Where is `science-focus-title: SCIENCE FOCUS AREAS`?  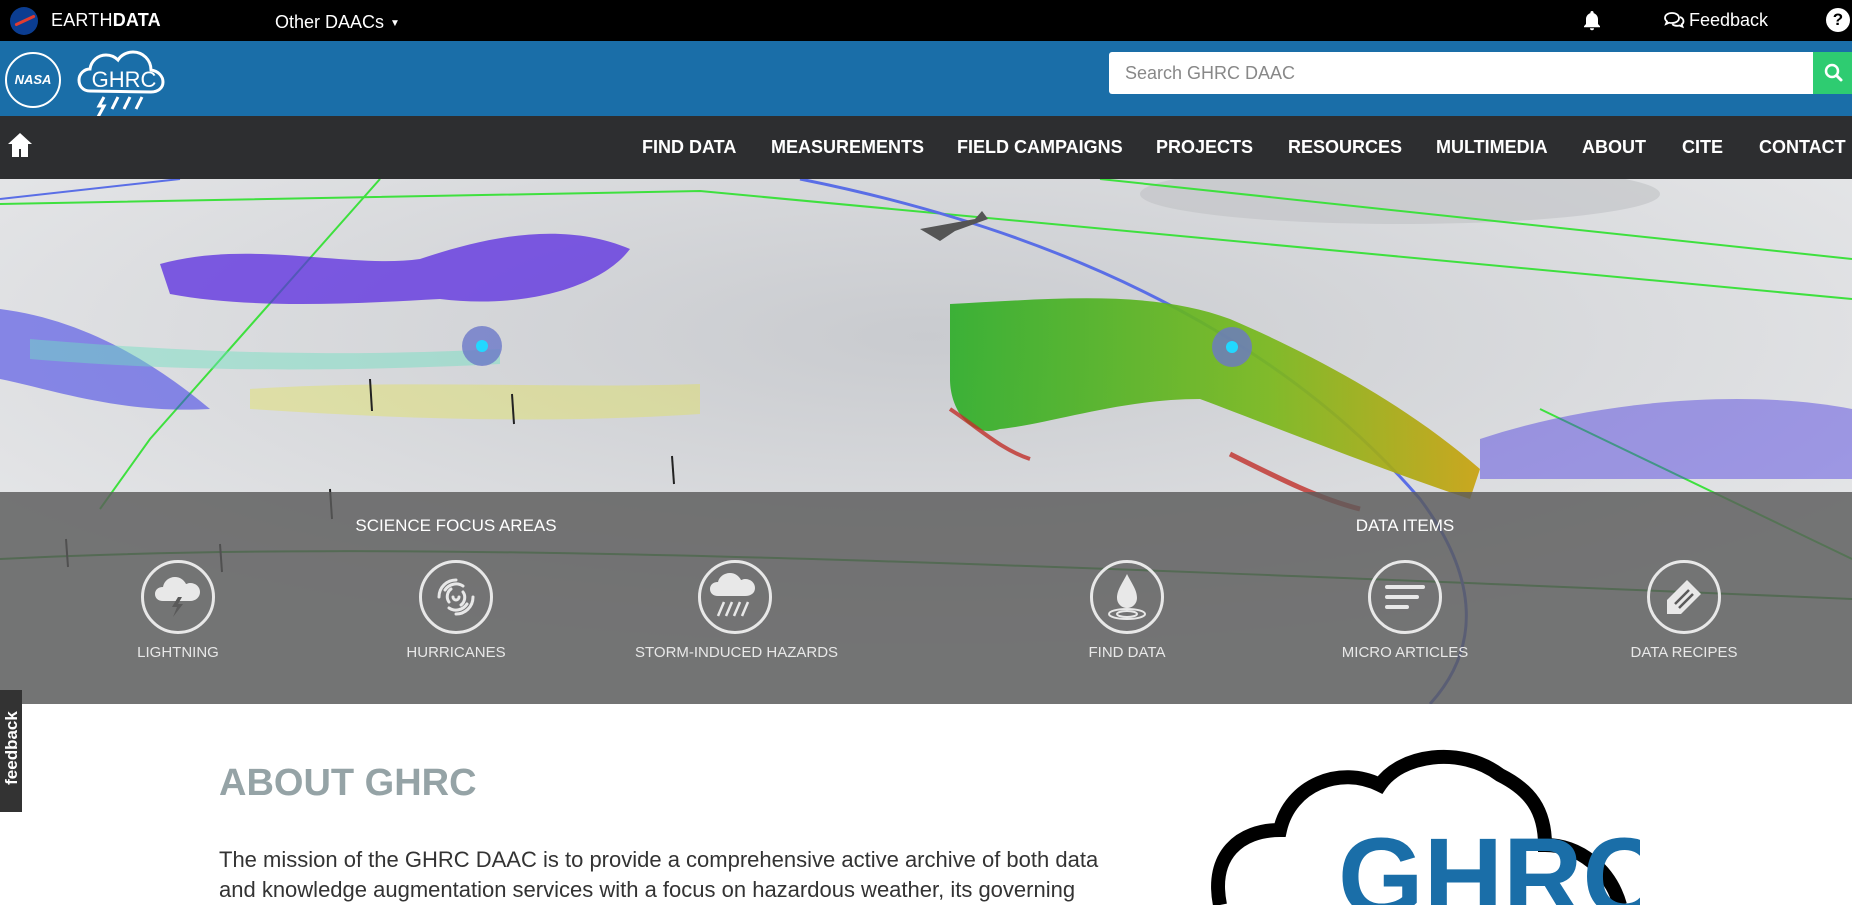
science-focus-title: SCIENCE FOCUS AREAS is located at coordinates (456, 525).